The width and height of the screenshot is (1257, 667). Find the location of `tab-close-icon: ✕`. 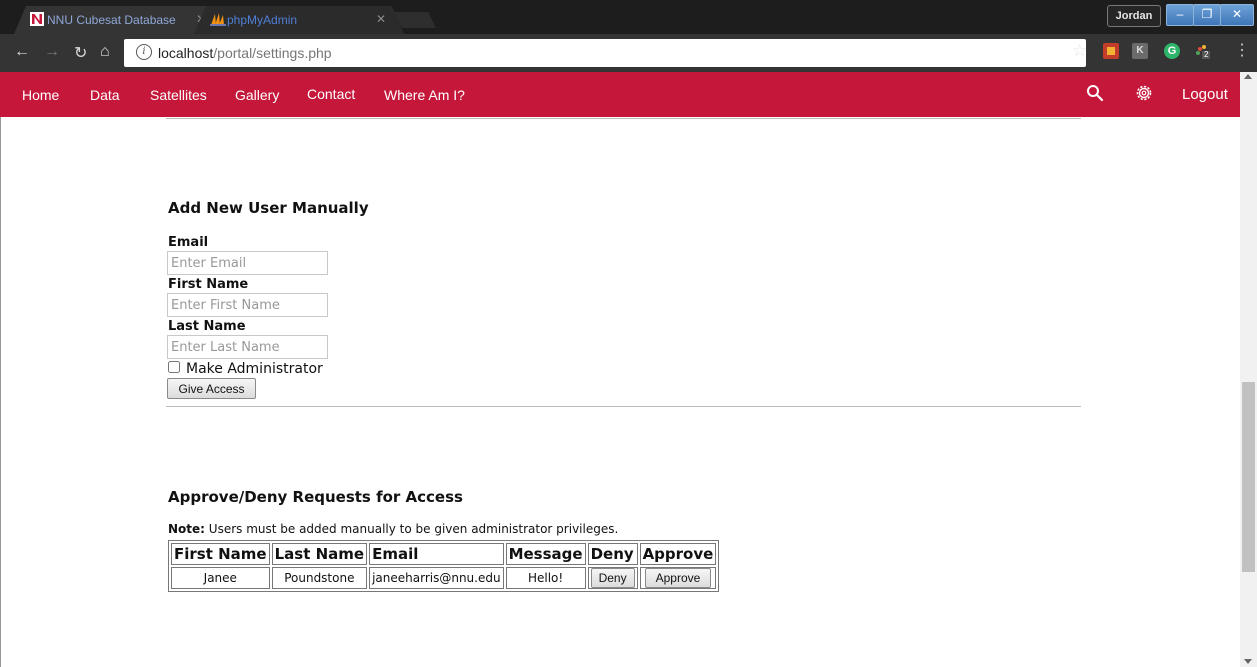

tab-close-icon: ✕ is located at coordinates (381, 19).